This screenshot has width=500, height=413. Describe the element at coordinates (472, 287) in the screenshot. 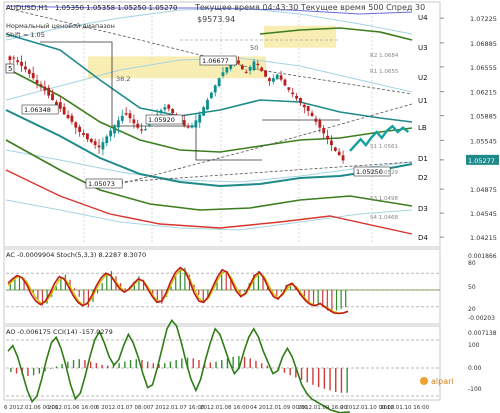

I see `ac-tick-label: 50` at that location.